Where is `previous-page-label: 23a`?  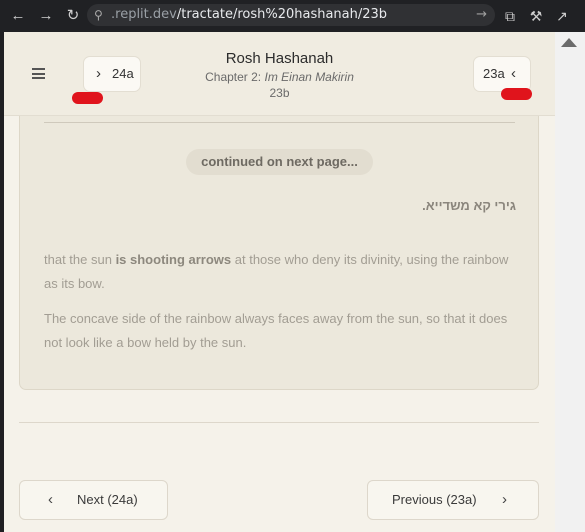 previous-page-label: 23a is located at coordinates (494, 73).